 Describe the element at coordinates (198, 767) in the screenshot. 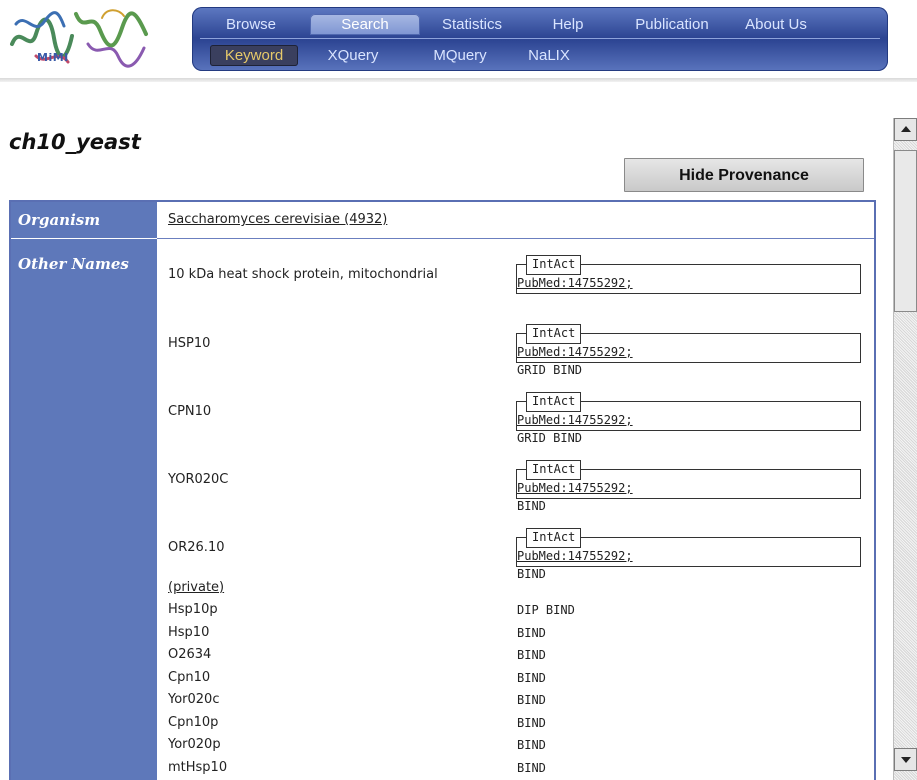

I see `private-name: mtHsp10` at that location.